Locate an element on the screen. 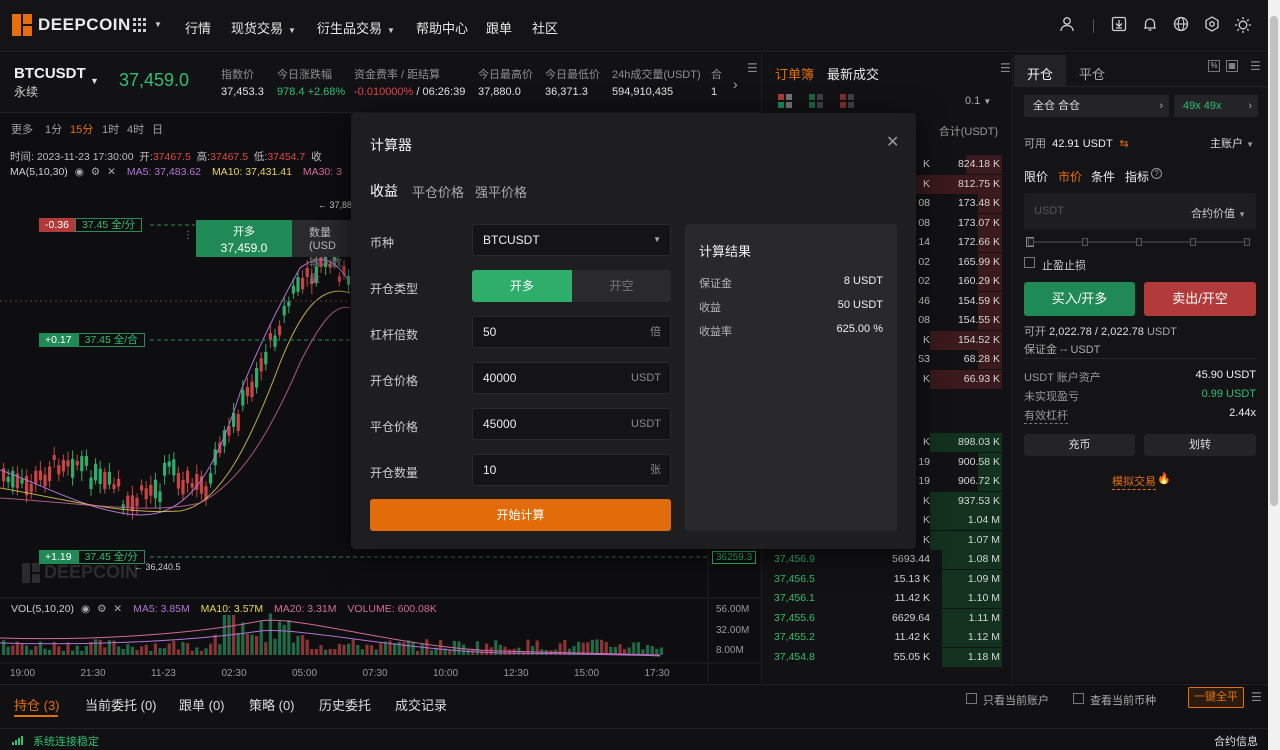 The height and width of the screenshot is (750, 1280). view-bids-icon is located at coordinates (816, 101).